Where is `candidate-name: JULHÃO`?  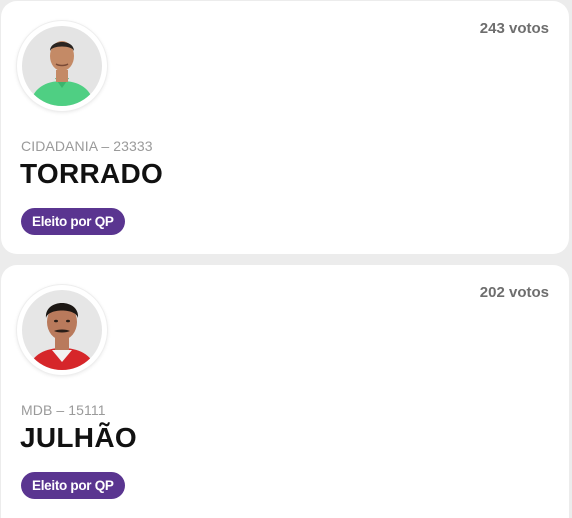
candidate-name: JULHÃO is located at coordinates (78, 437).